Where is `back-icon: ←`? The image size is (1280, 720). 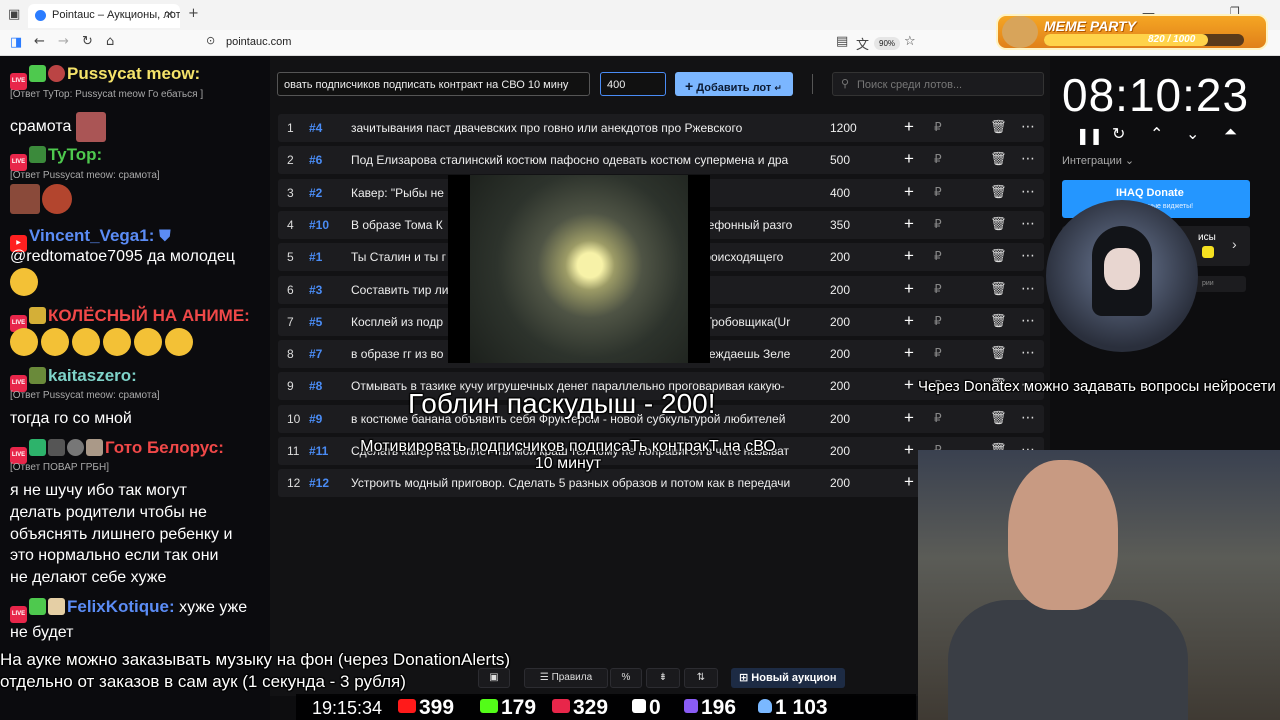 back-icon: ← is located at coordinates (39, 41).